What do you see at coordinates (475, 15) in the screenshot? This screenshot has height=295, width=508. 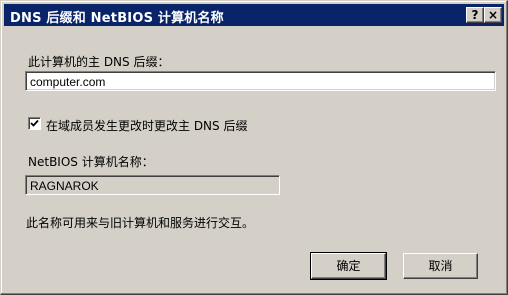 I see `help-button: ?` at bounding box center [475, 15].